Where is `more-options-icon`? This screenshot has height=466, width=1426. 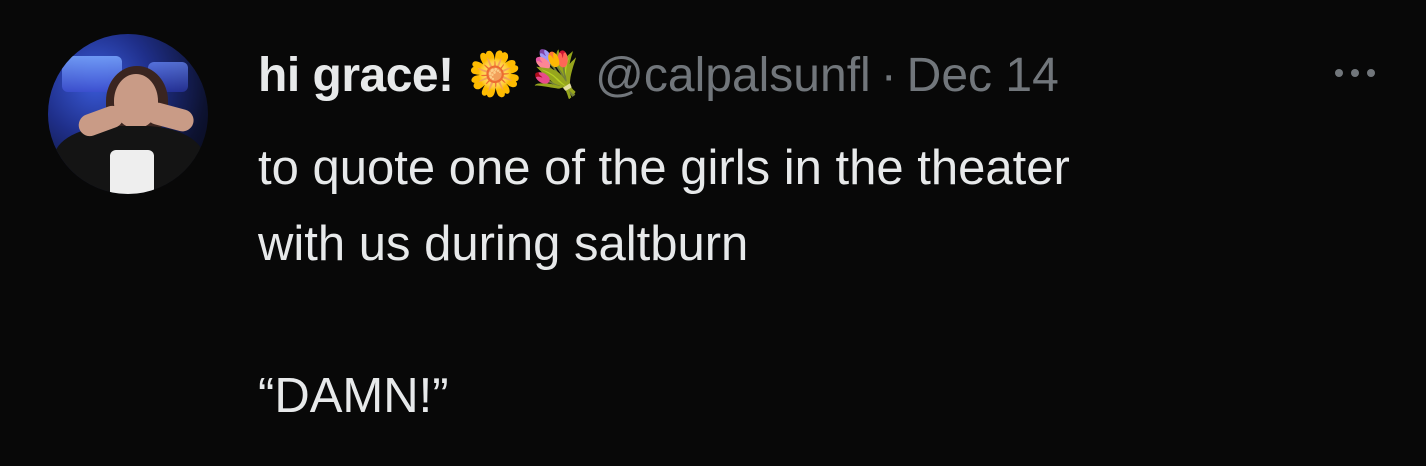
more-options-icon is located at coordinates (1355, 73).